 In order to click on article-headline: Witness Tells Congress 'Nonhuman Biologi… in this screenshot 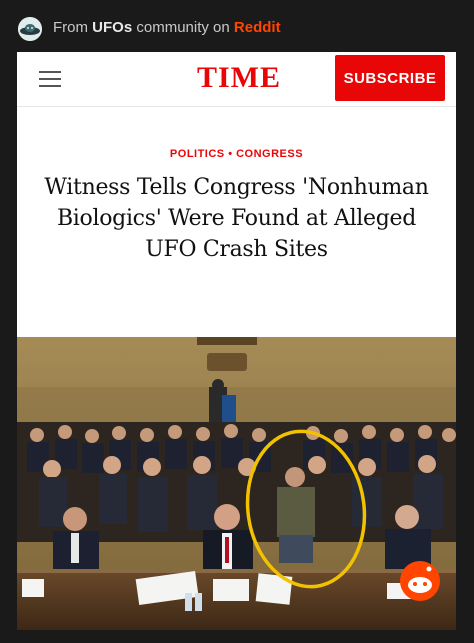, I will do `click(236, 218)`.